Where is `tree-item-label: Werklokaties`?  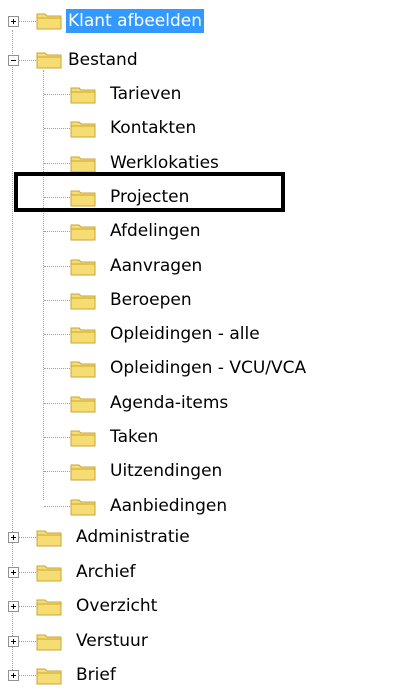
tree-item-label: Werklokaties is located at coordinates (164, 162).